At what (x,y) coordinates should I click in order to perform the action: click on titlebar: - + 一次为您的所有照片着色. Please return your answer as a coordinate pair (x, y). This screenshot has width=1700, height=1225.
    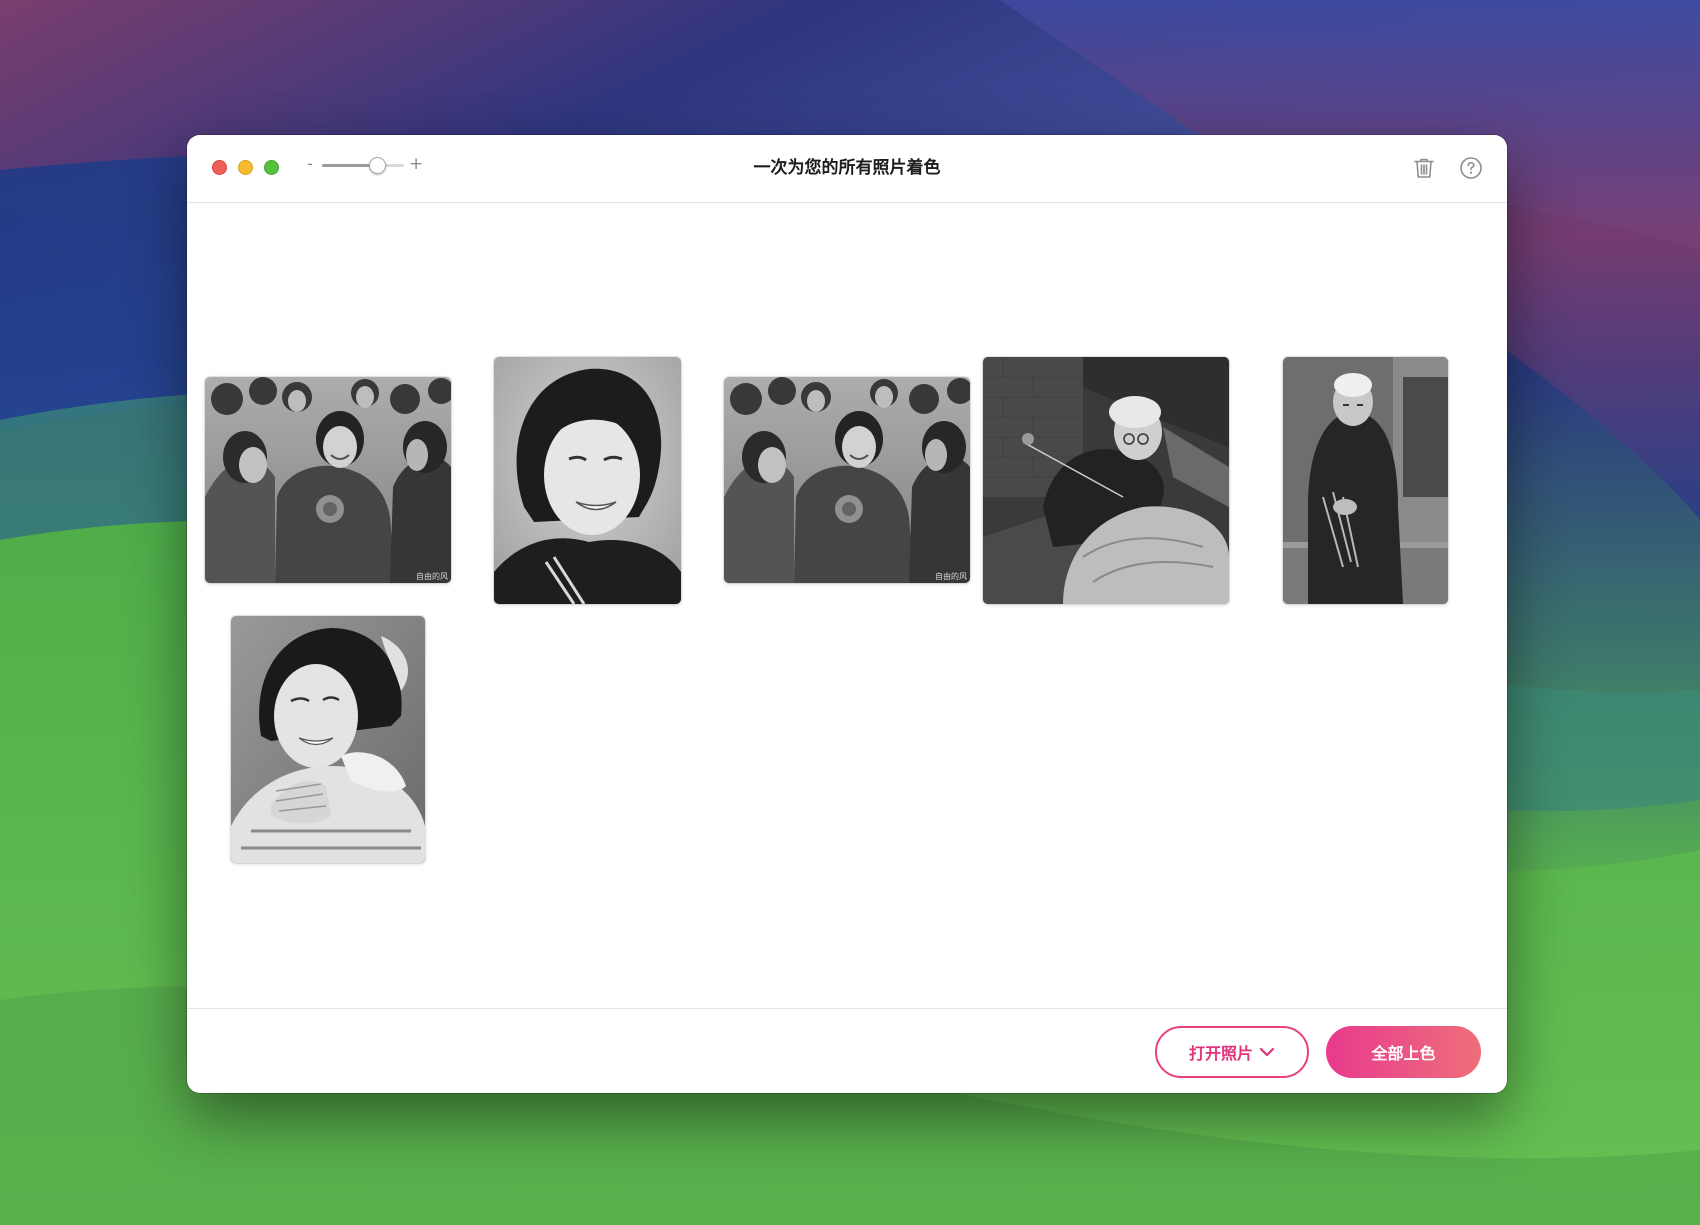
    Looking at the image, I should click on (847, 169).